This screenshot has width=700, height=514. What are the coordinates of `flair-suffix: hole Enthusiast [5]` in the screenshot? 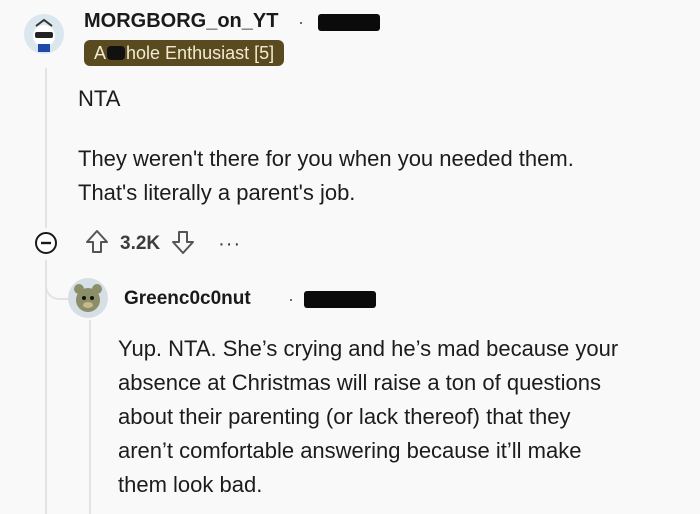 It's located at (200, 53).